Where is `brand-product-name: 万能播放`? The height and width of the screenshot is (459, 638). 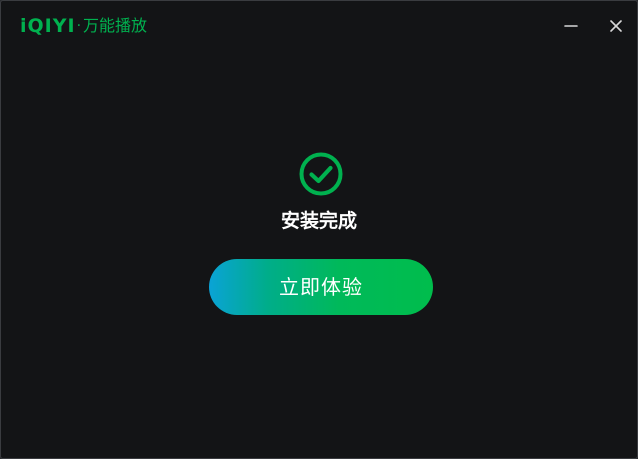 brand-product-name: 万能播放 is located at coordinates (115, 25).